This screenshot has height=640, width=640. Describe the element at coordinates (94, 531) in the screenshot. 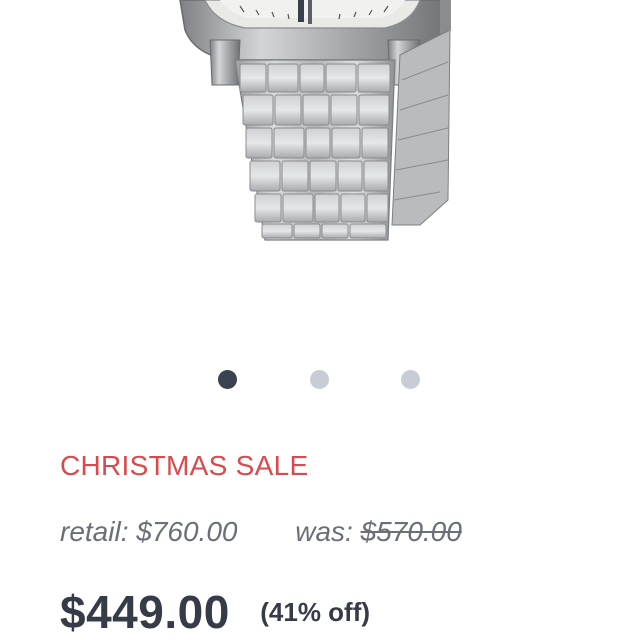

I see `retail-label: retail:` at that location.